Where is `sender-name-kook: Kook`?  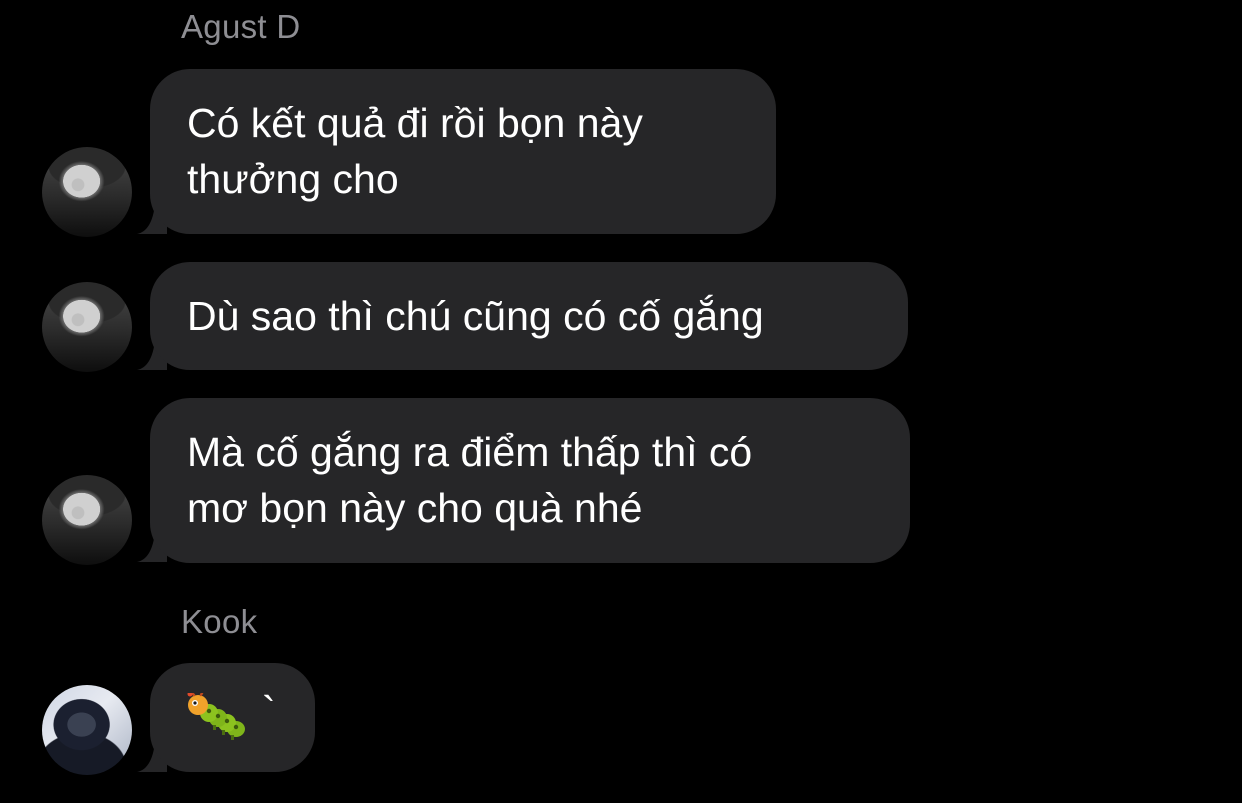 sender-name-kook: Kook is located at coordinates (219, 621).